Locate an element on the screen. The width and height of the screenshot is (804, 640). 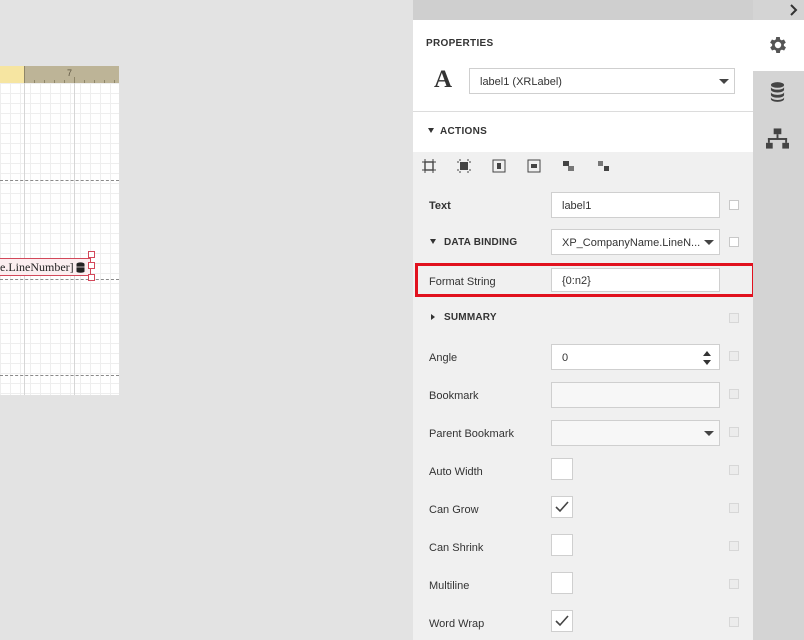
auto-width-label: Auto Width is located at coordinates (456, 472).